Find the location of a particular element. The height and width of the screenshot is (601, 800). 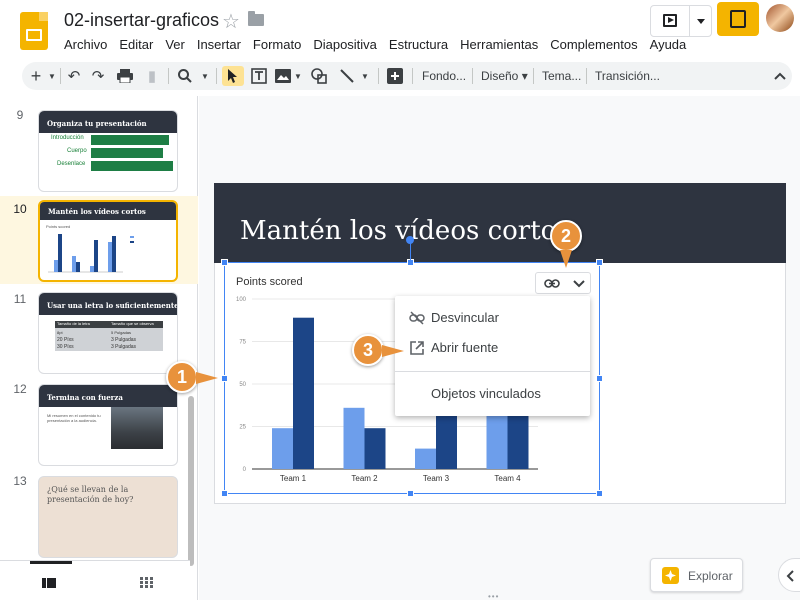

step-badge-3: 3 is located at coordinates (368, 350).